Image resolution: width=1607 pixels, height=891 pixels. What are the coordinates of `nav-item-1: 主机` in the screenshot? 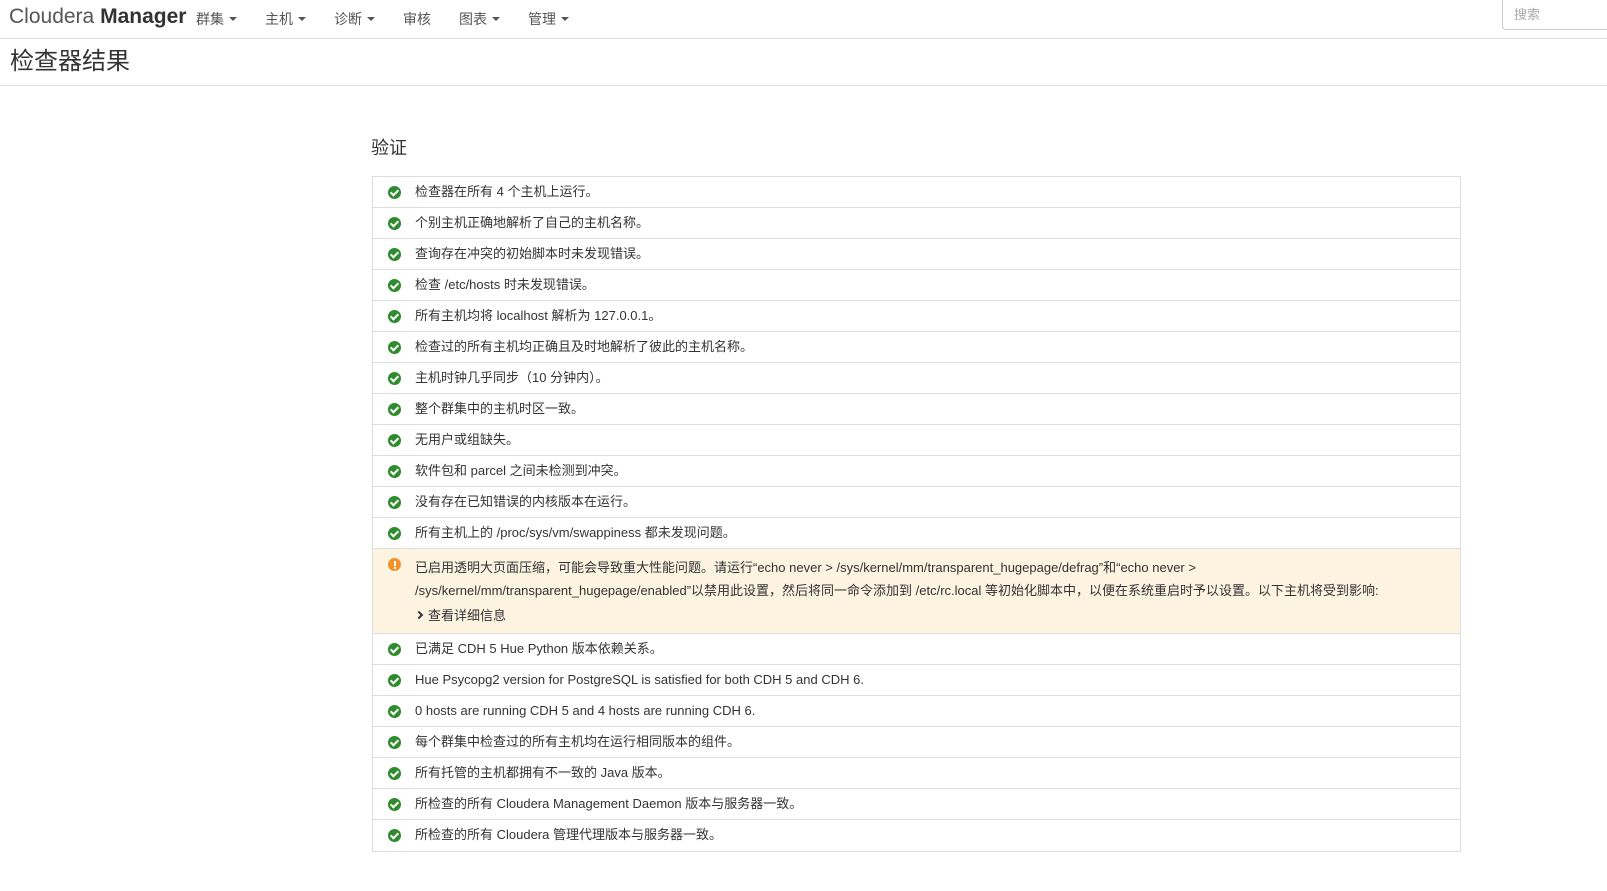 It's located at (285, 19).